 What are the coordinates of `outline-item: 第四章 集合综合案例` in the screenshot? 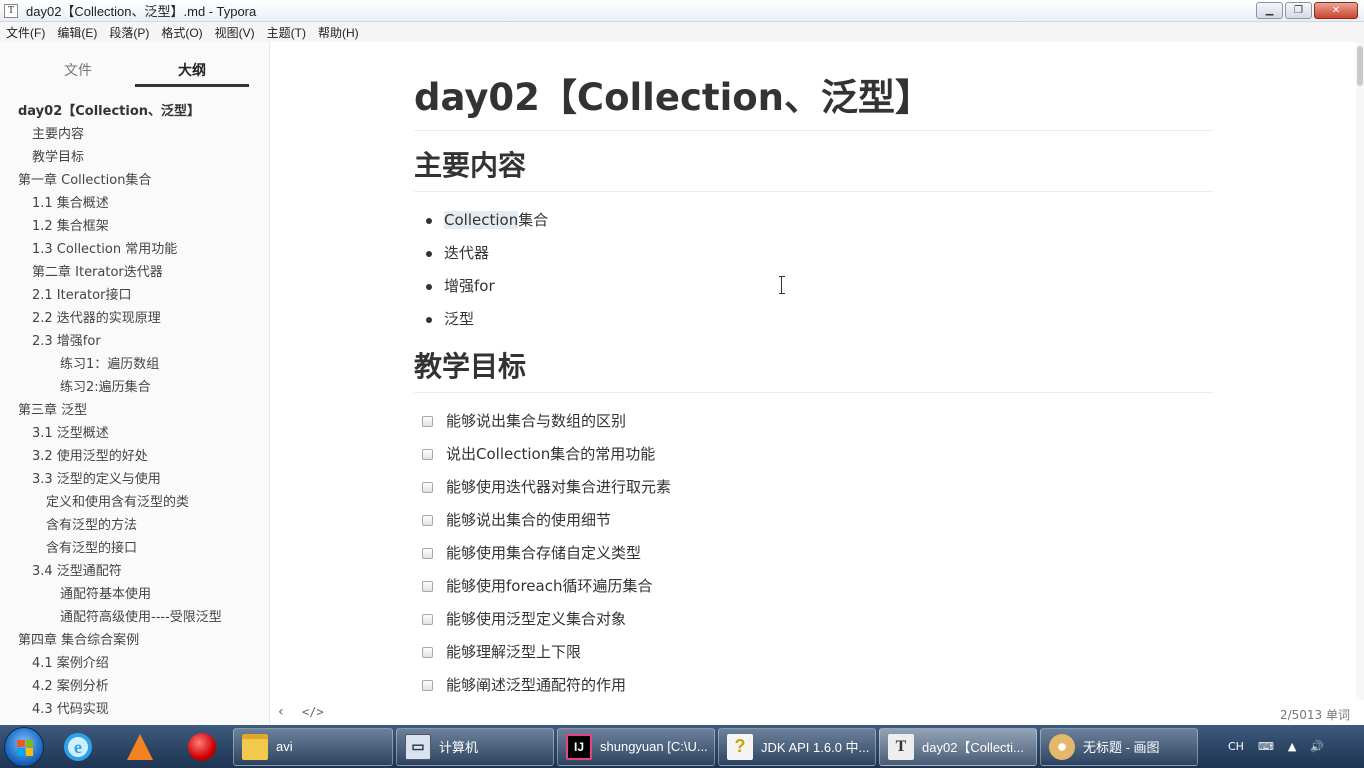 It's located at (134, 640).